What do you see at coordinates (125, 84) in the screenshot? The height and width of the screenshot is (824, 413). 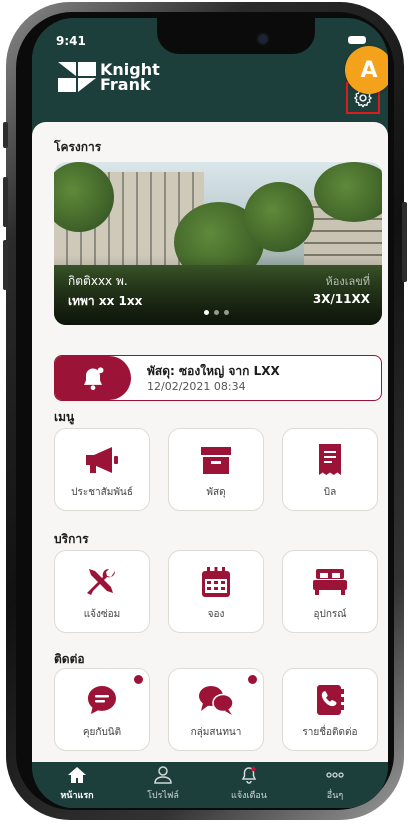 I see `brand-line2: Frank` at bounding box center [125, 84].